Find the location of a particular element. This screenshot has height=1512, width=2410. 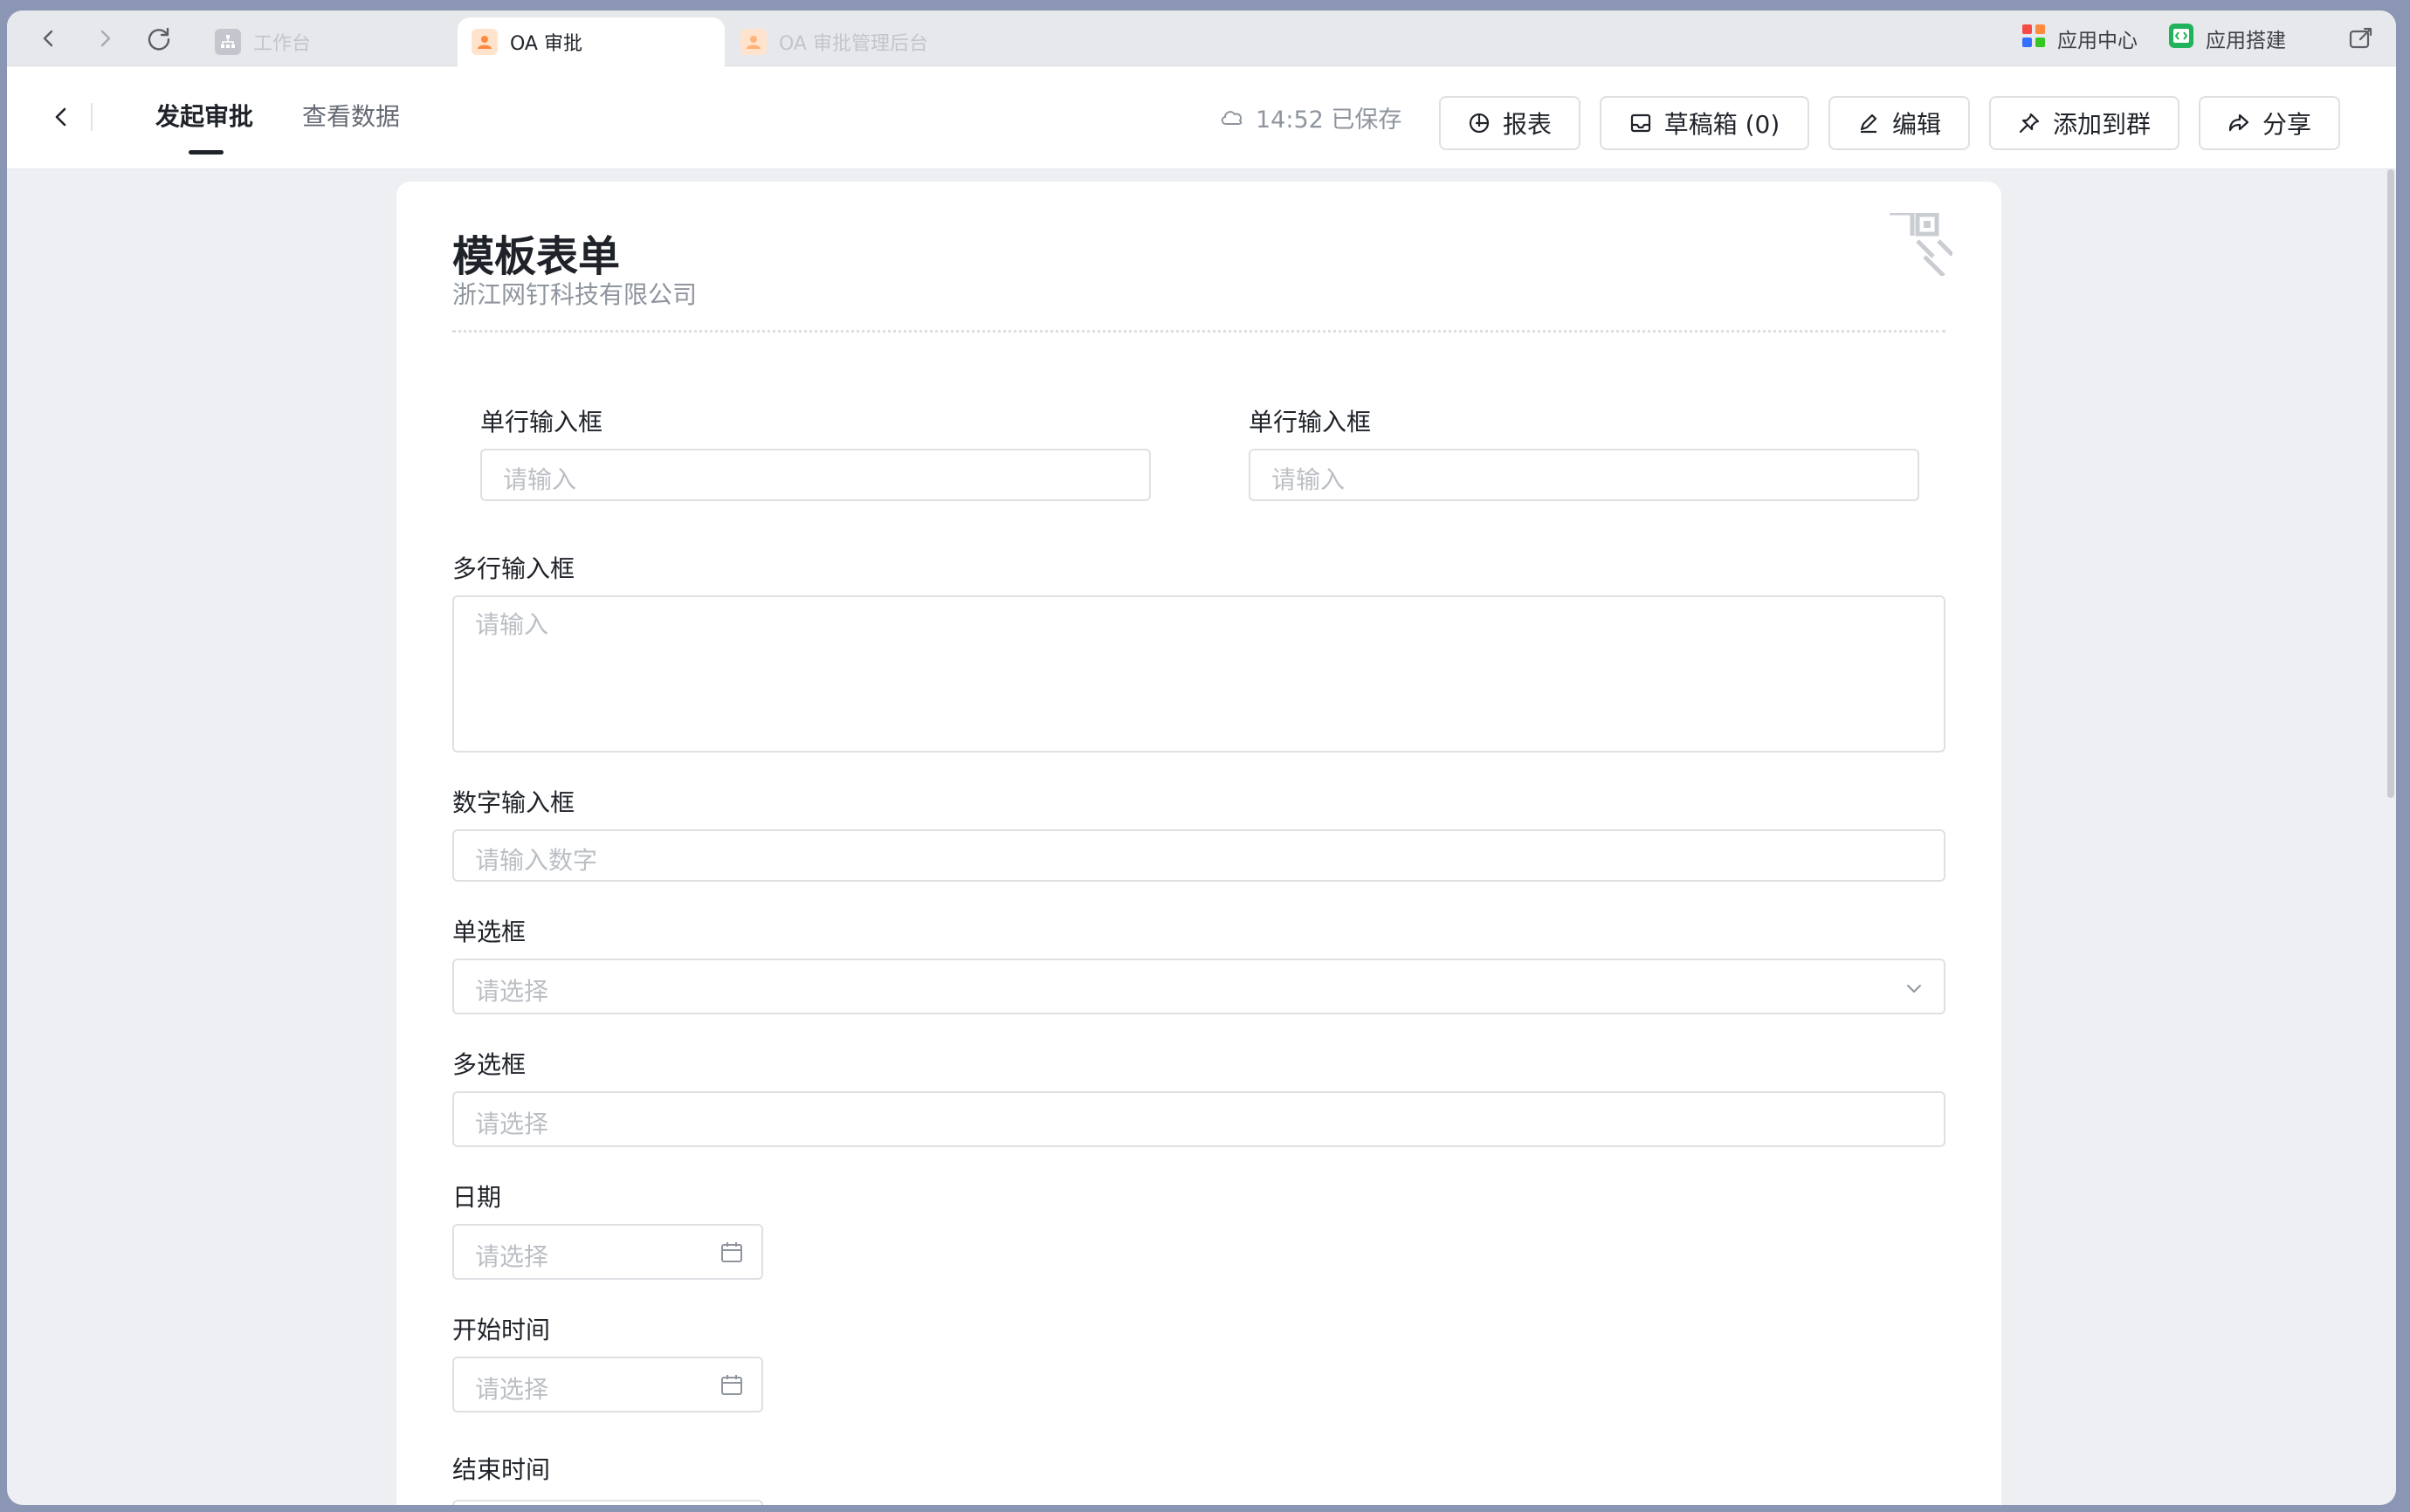

save-status: 14:52 已保存 is located at coordinates (1310, 117).